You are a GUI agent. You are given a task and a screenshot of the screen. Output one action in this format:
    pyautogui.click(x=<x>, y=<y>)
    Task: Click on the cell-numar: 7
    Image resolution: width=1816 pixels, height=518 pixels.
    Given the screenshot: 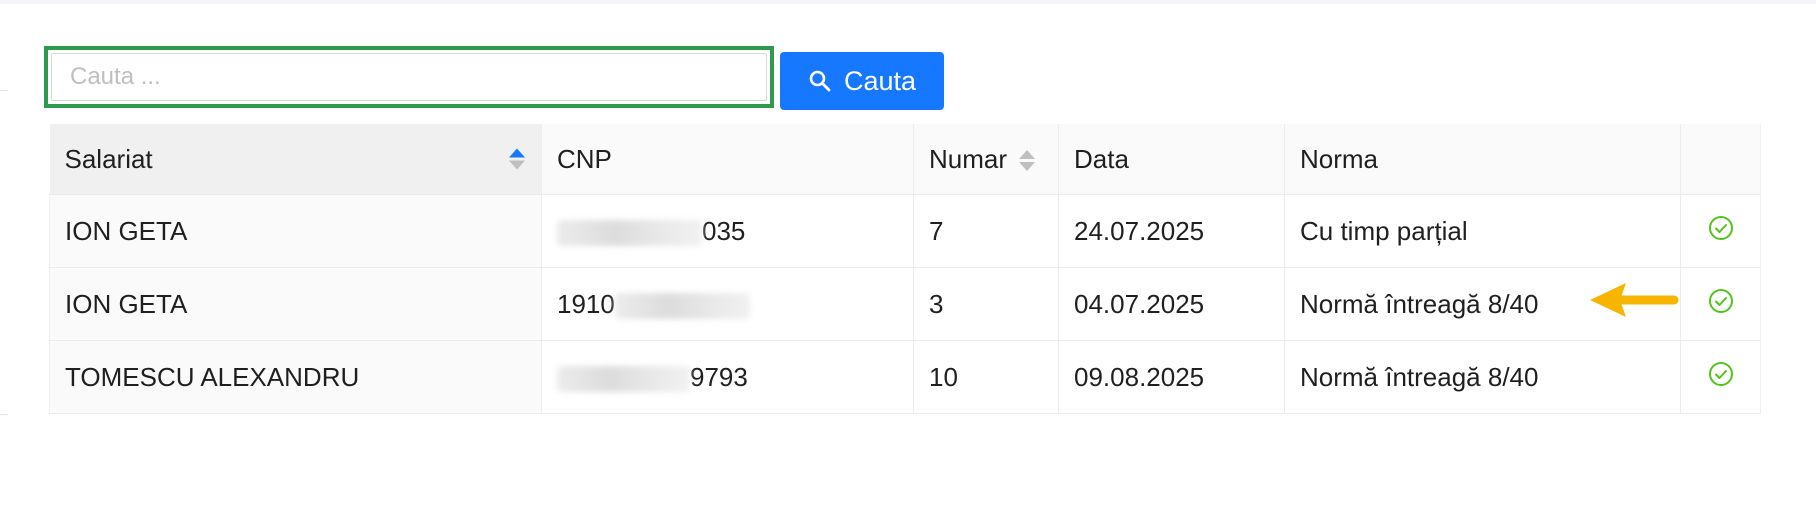 What is the action you would take?
    pyautogui.click(x=986, y=231)
    